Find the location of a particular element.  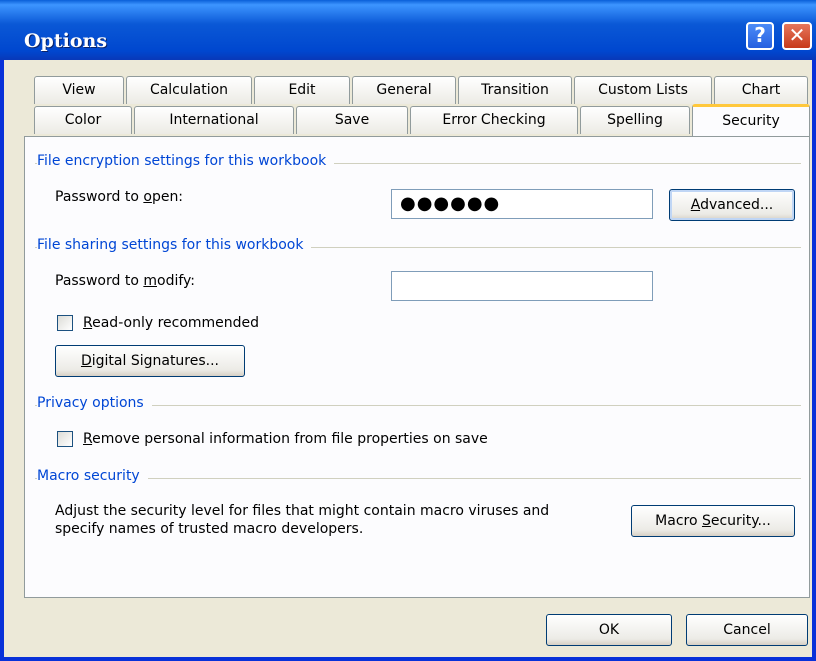

tab-general: General is located at coordinates (404, 90).